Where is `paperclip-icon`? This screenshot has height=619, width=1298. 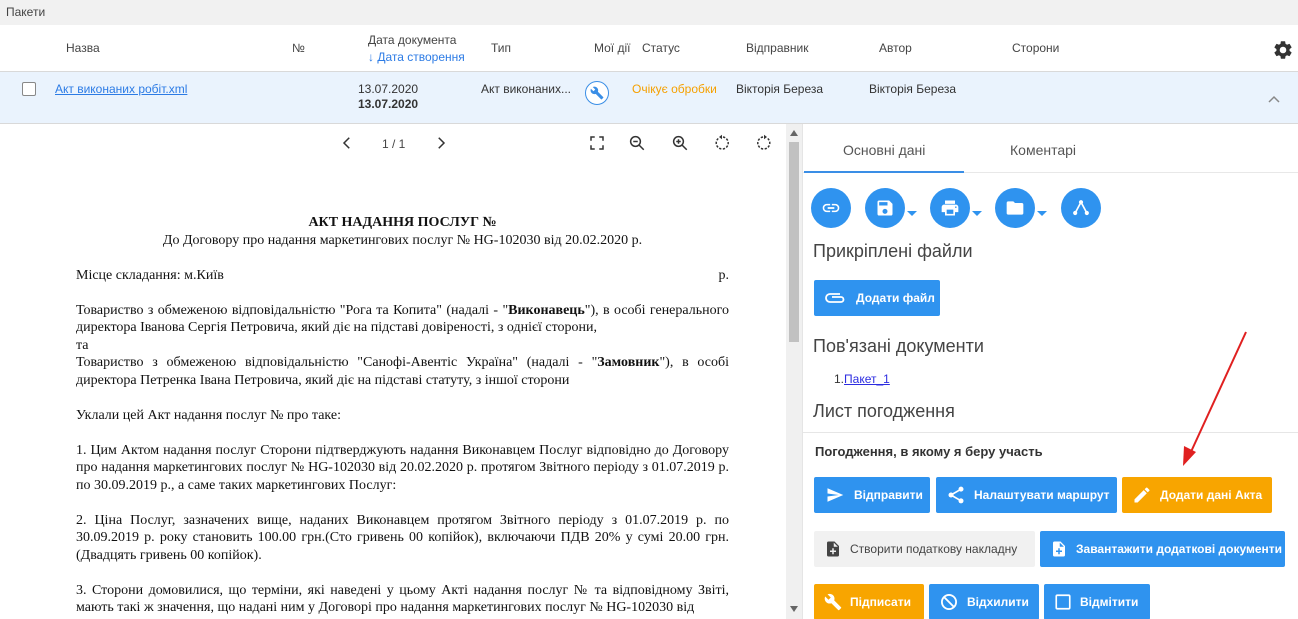 paperclip-icon is located at coordinates (835, 298).